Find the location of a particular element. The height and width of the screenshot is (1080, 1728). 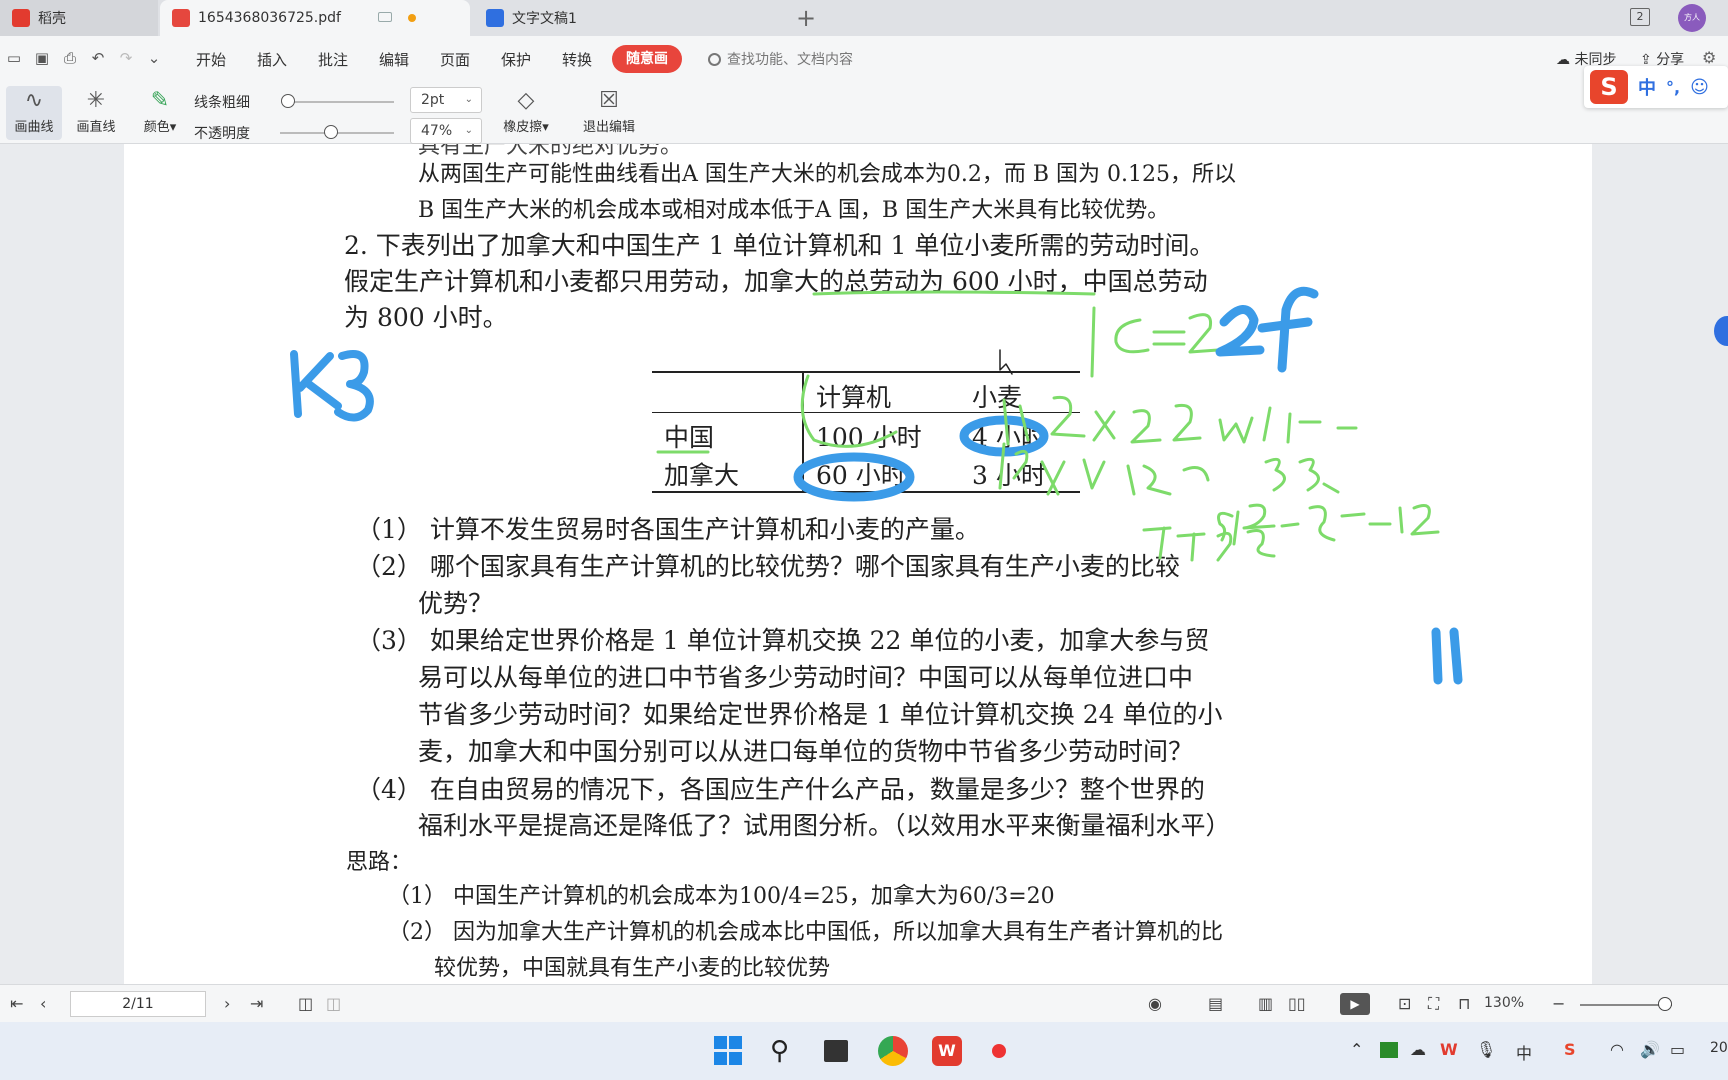

tab-pdf: 1654368036725.pdf is located at coordinates (315, 18).